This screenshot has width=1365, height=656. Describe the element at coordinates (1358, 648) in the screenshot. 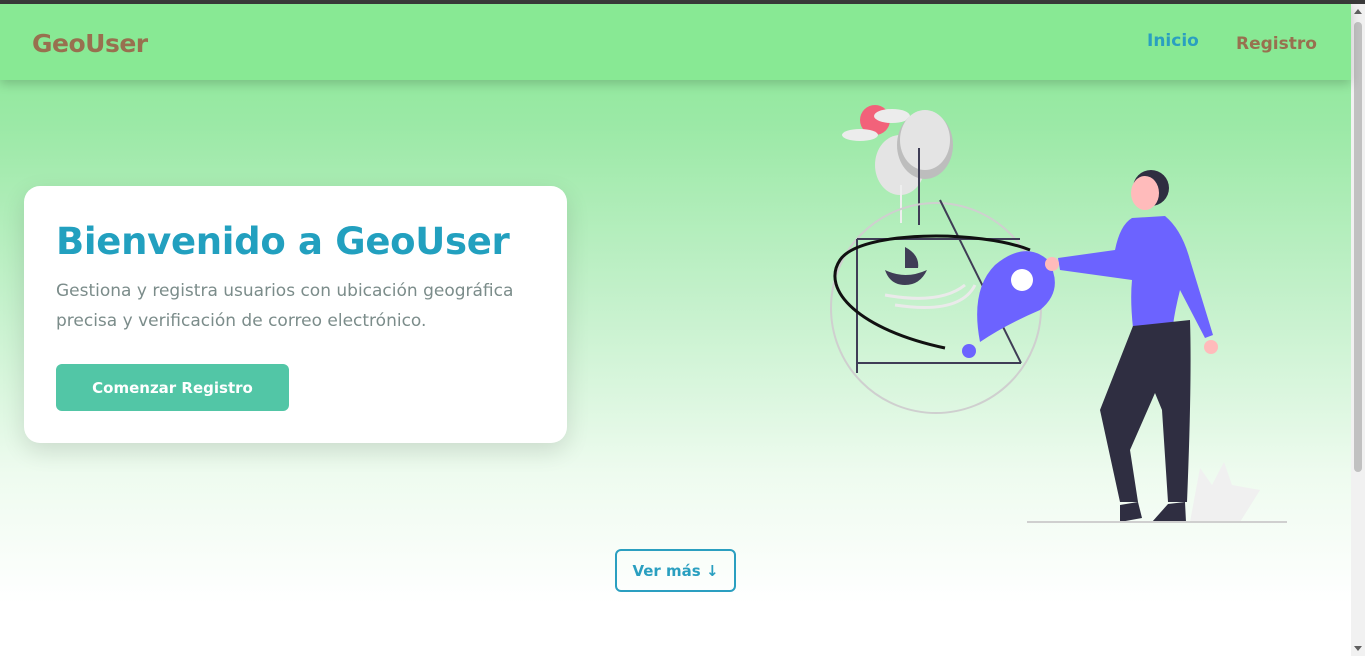

I see `scroll-down-arrow-icon` at that location.